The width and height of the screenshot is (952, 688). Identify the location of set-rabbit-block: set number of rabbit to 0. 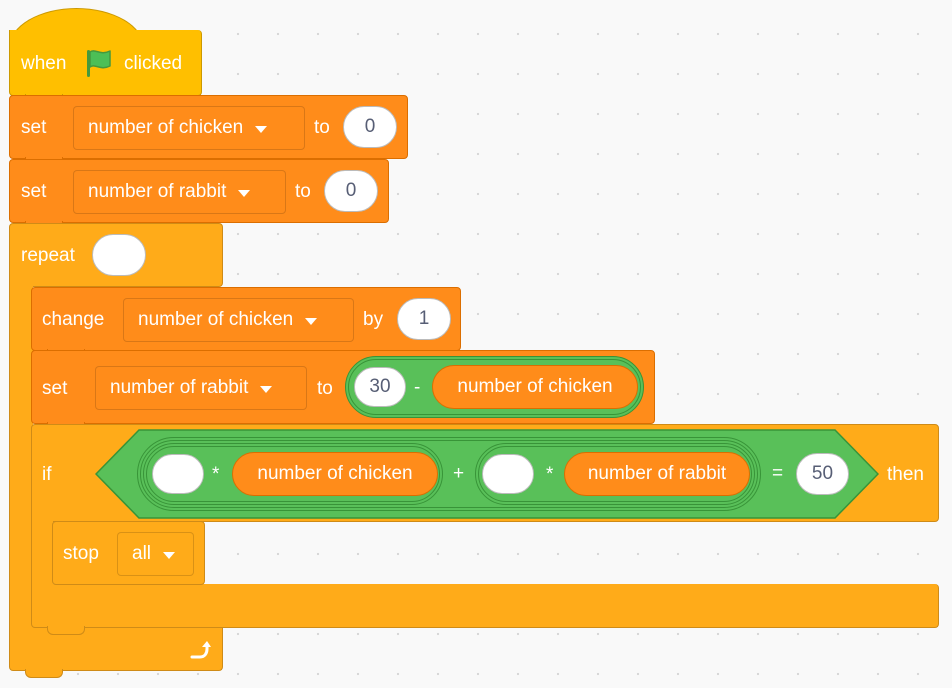
(199, 191).